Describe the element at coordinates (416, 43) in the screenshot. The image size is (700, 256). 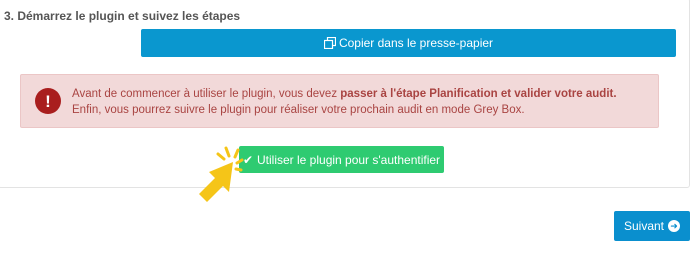
I see `copy-button-label: Copier dans le presse-papier` at that location.